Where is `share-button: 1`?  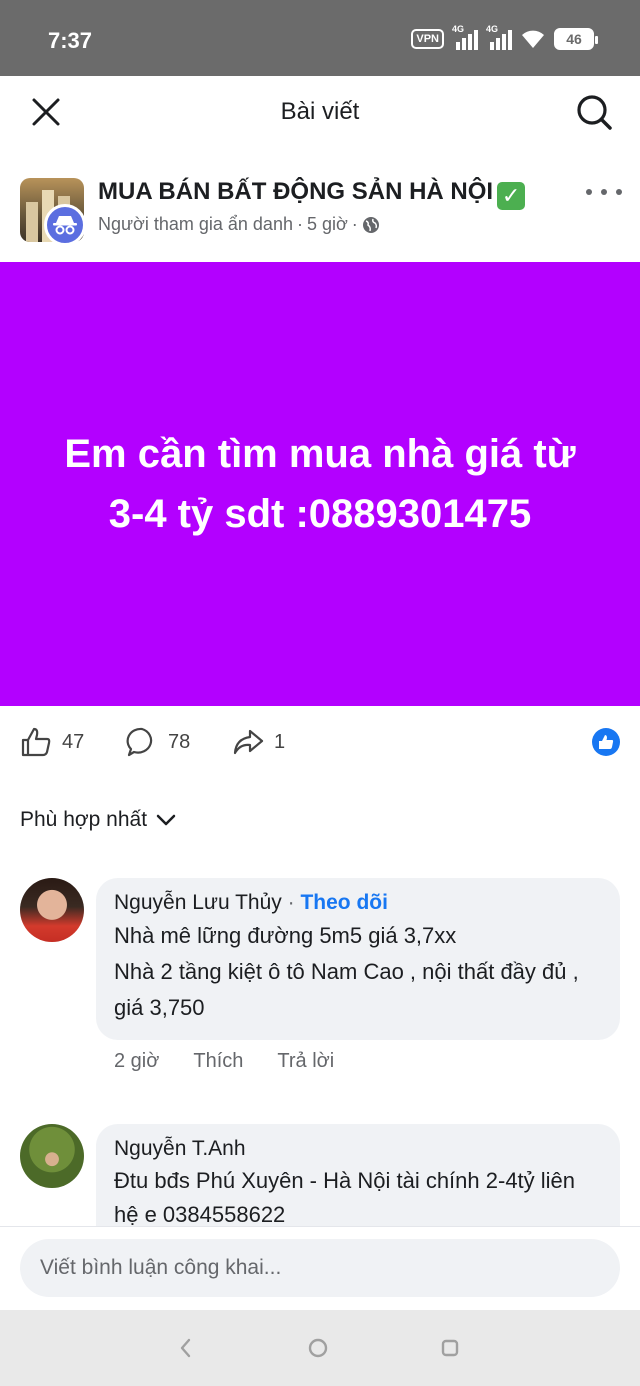 share-button: 1 is located at coordinates (258, 742).